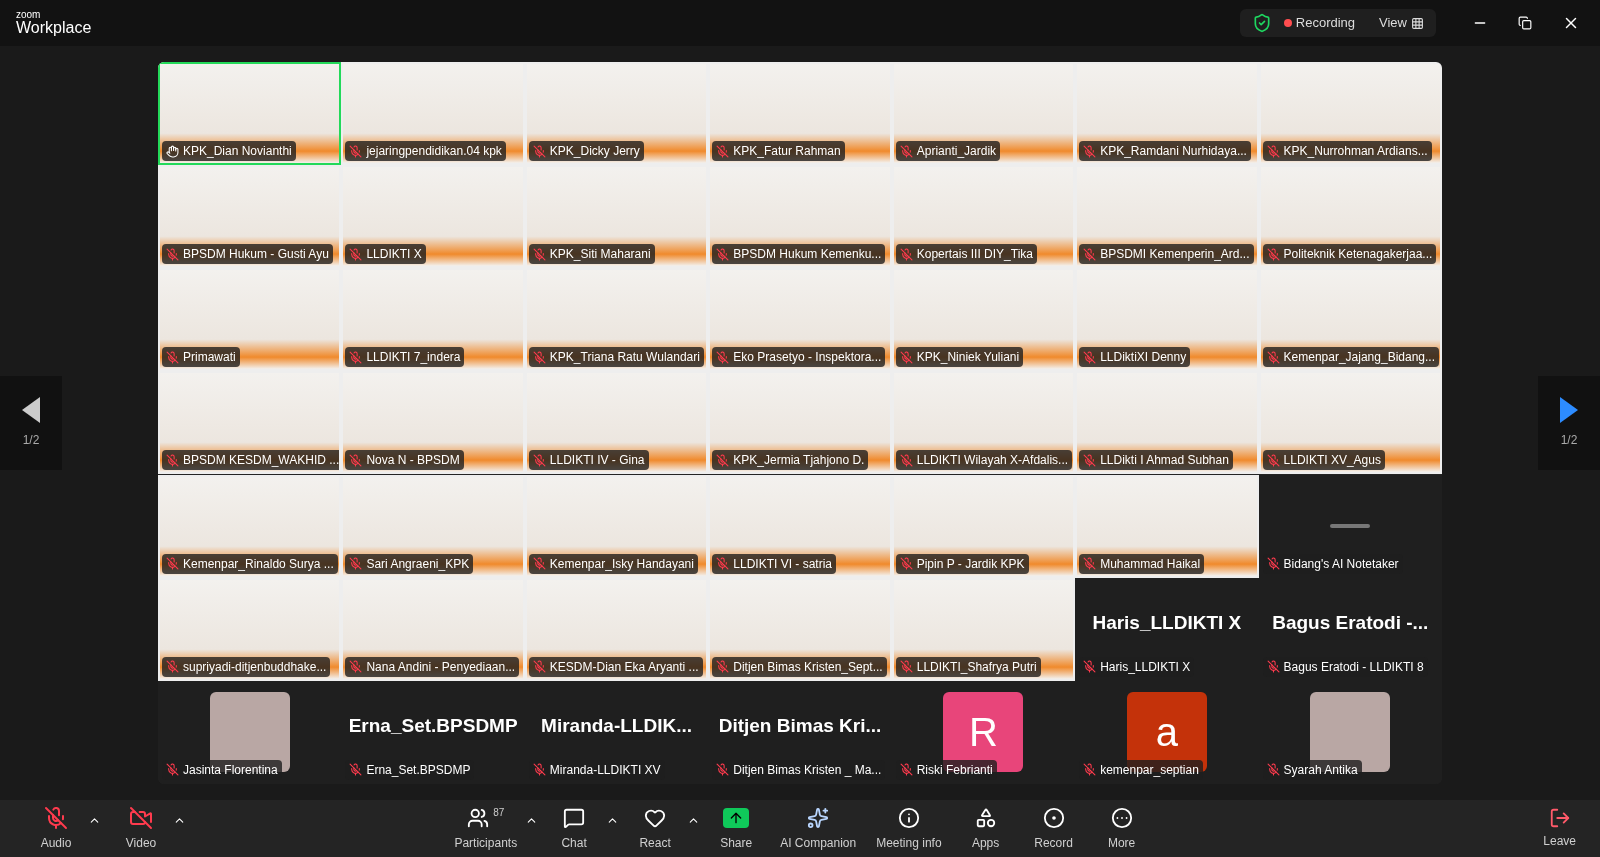  Describe the element at coordinates (1319, 23) in the screenshot. I see `recording-indicator: Recording` at that location.